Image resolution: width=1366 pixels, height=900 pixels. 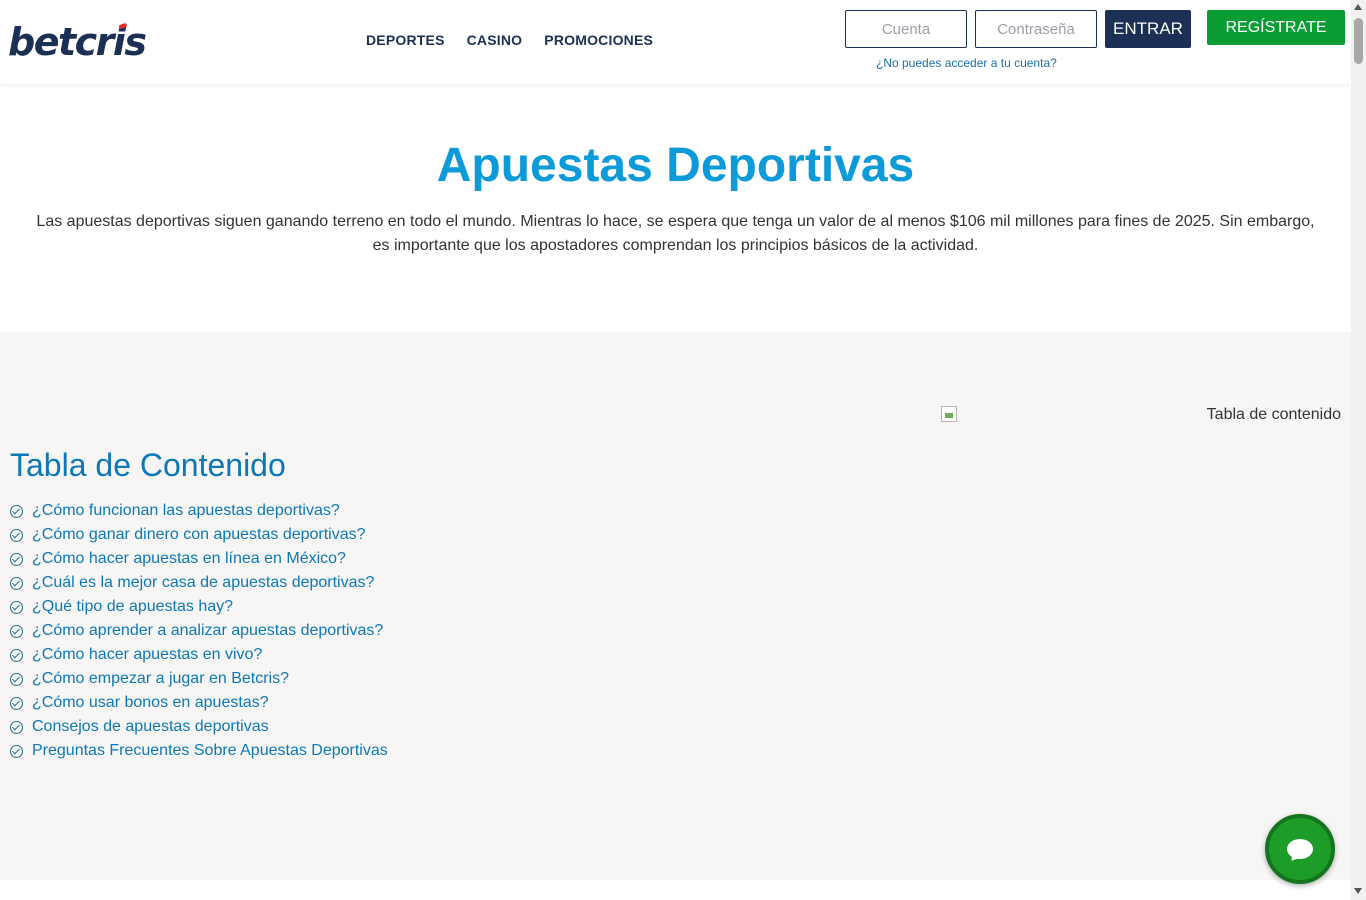 What do you see at coordinates (906, 29) in the screenshot?
I see `account-input` at bounding box center [906, 29].